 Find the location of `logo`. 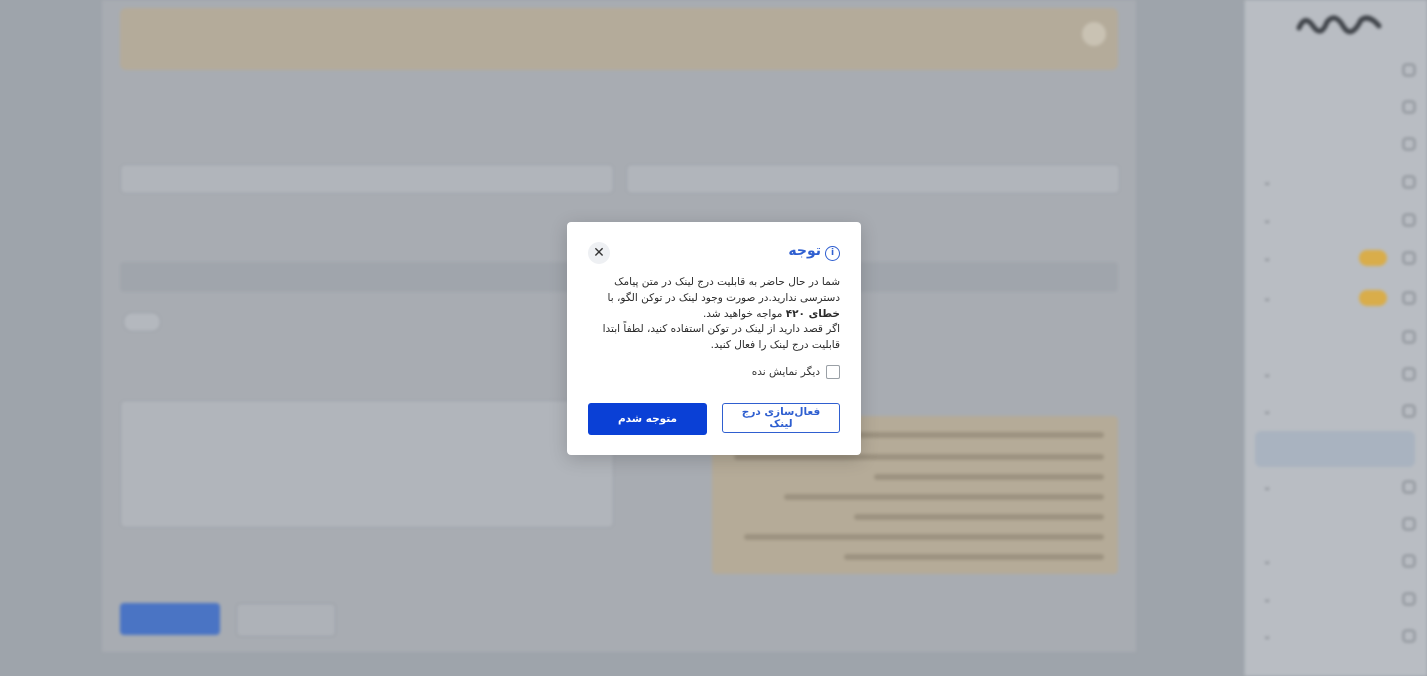

logo is located at coordinates (1339, 25).